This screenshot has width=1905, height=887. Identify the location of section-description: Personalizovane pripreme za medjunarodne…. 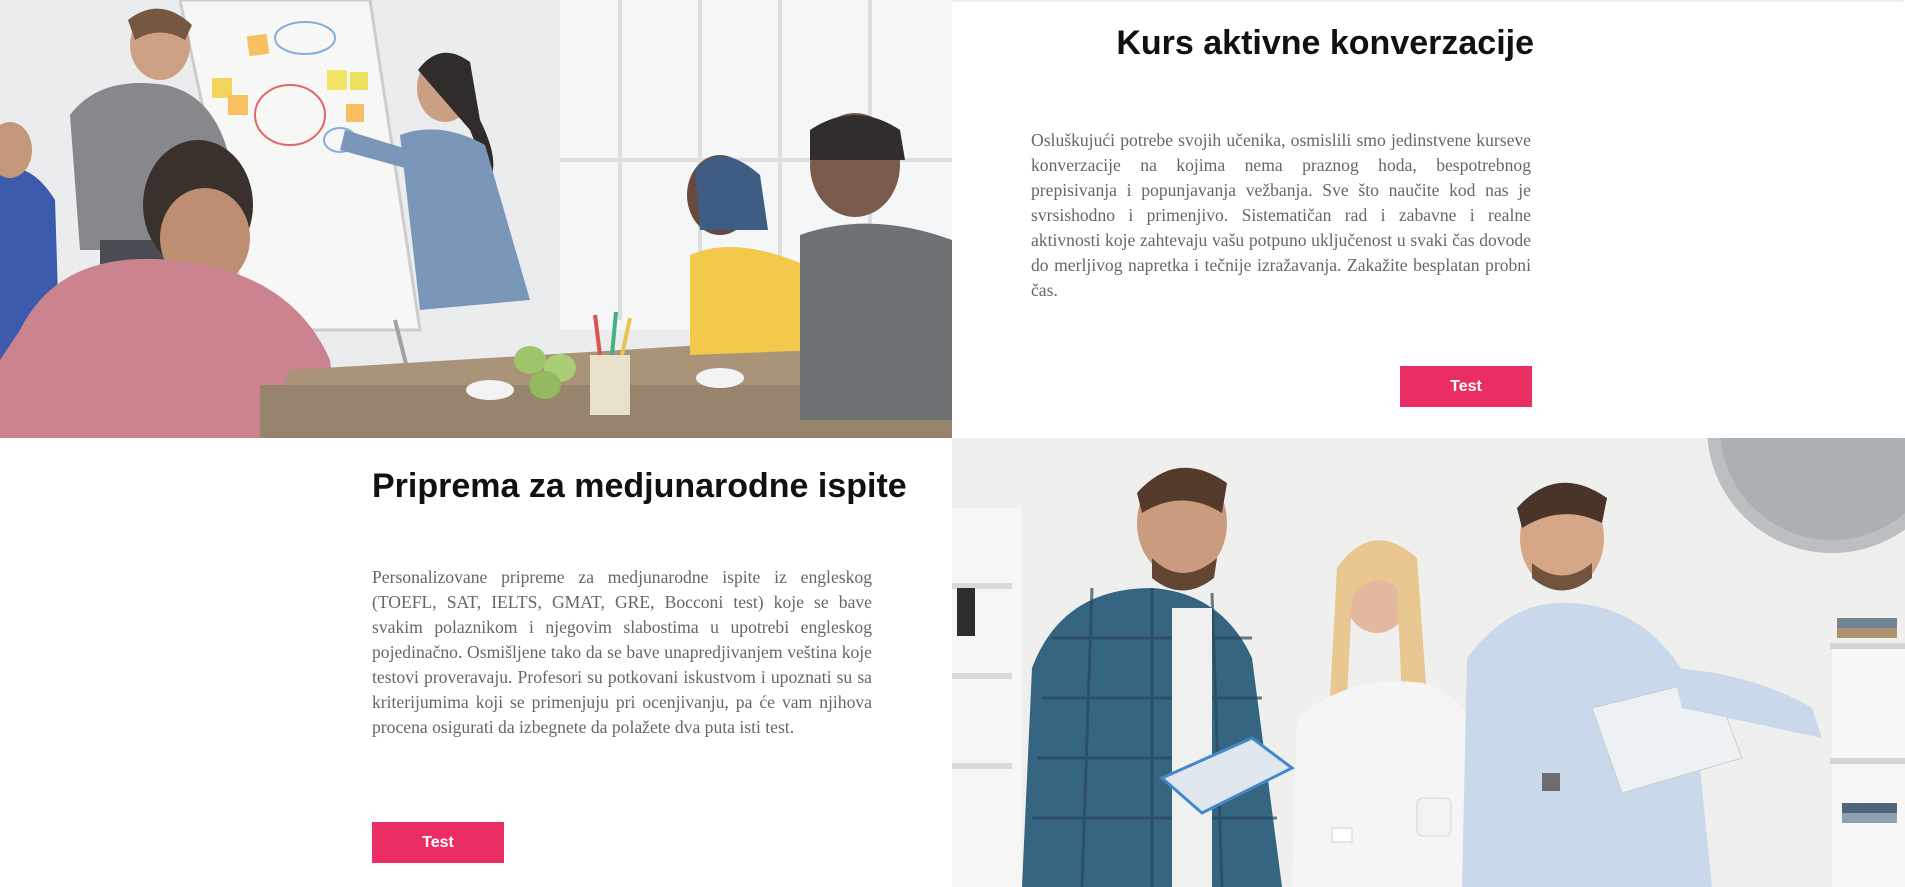
(622, 652).